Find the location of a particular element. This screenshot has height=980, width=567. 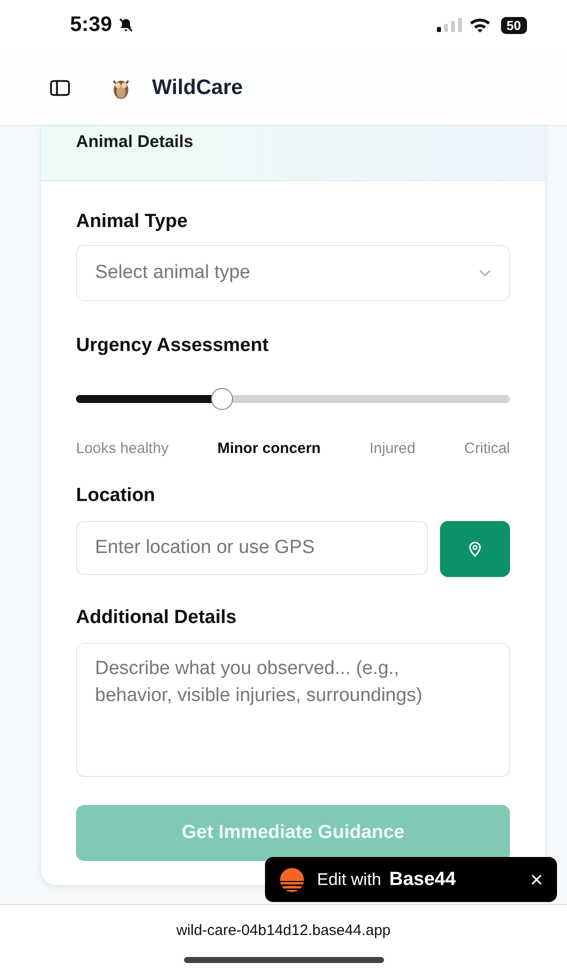

sunset-logo-icon is located at coordinates (292, 879).